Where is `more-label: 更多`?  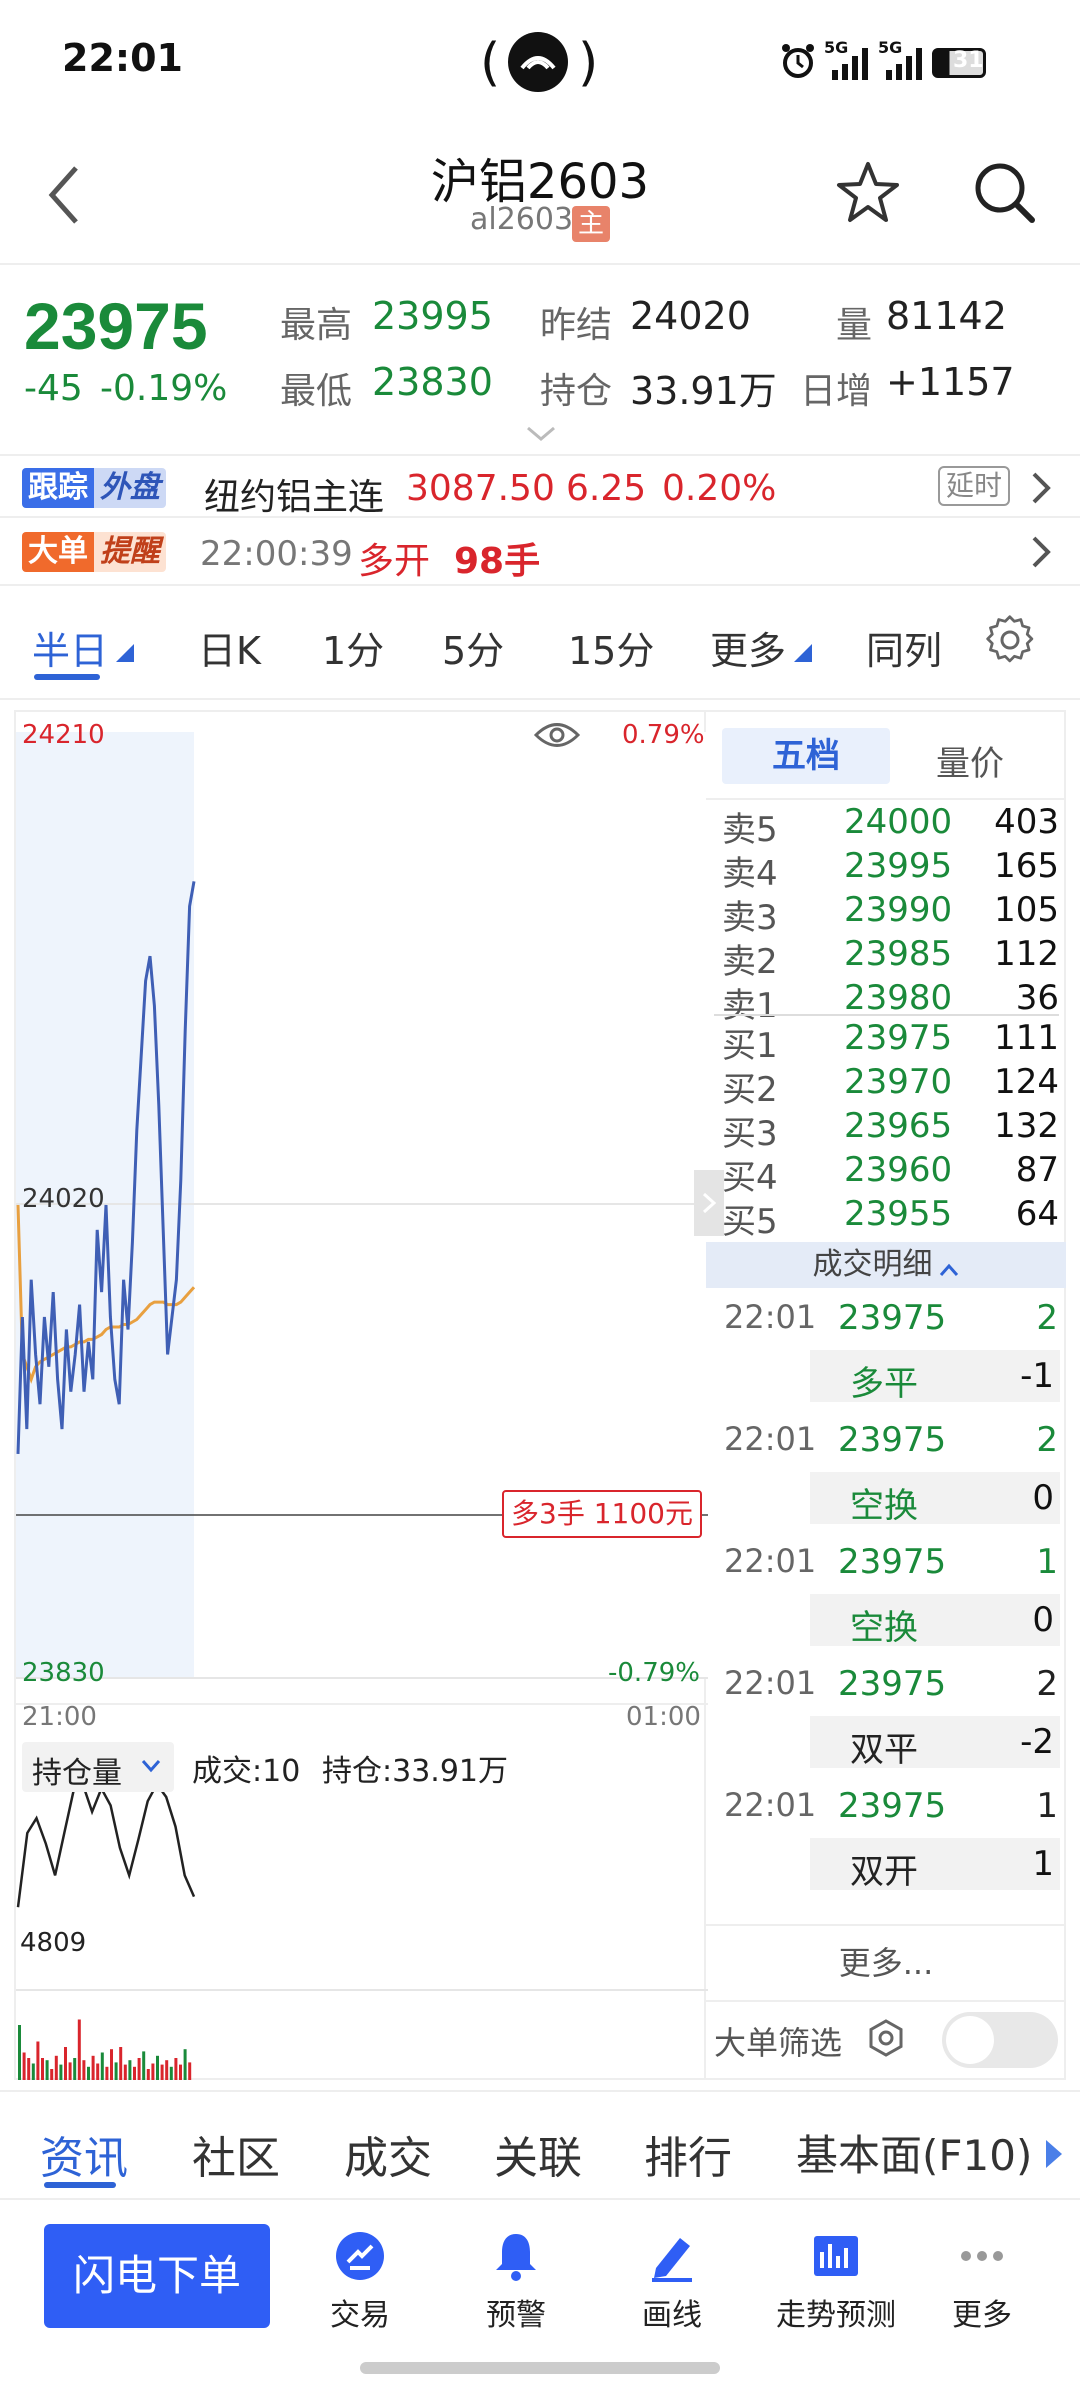 more-label: 更多 is located at coordinates (982, 2315).